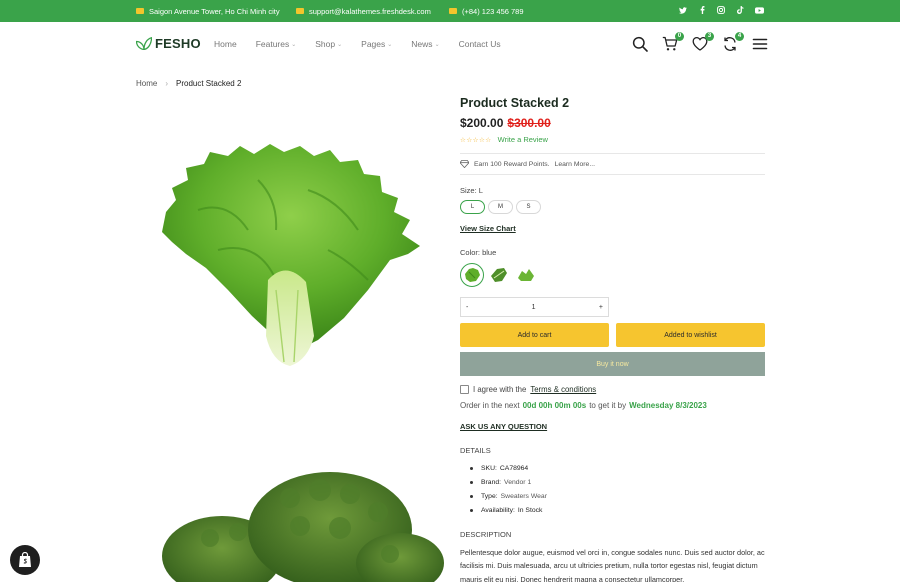 The height and width of the screenshot is (582, 900). I want to click on mail-icon, so click(300, 11).